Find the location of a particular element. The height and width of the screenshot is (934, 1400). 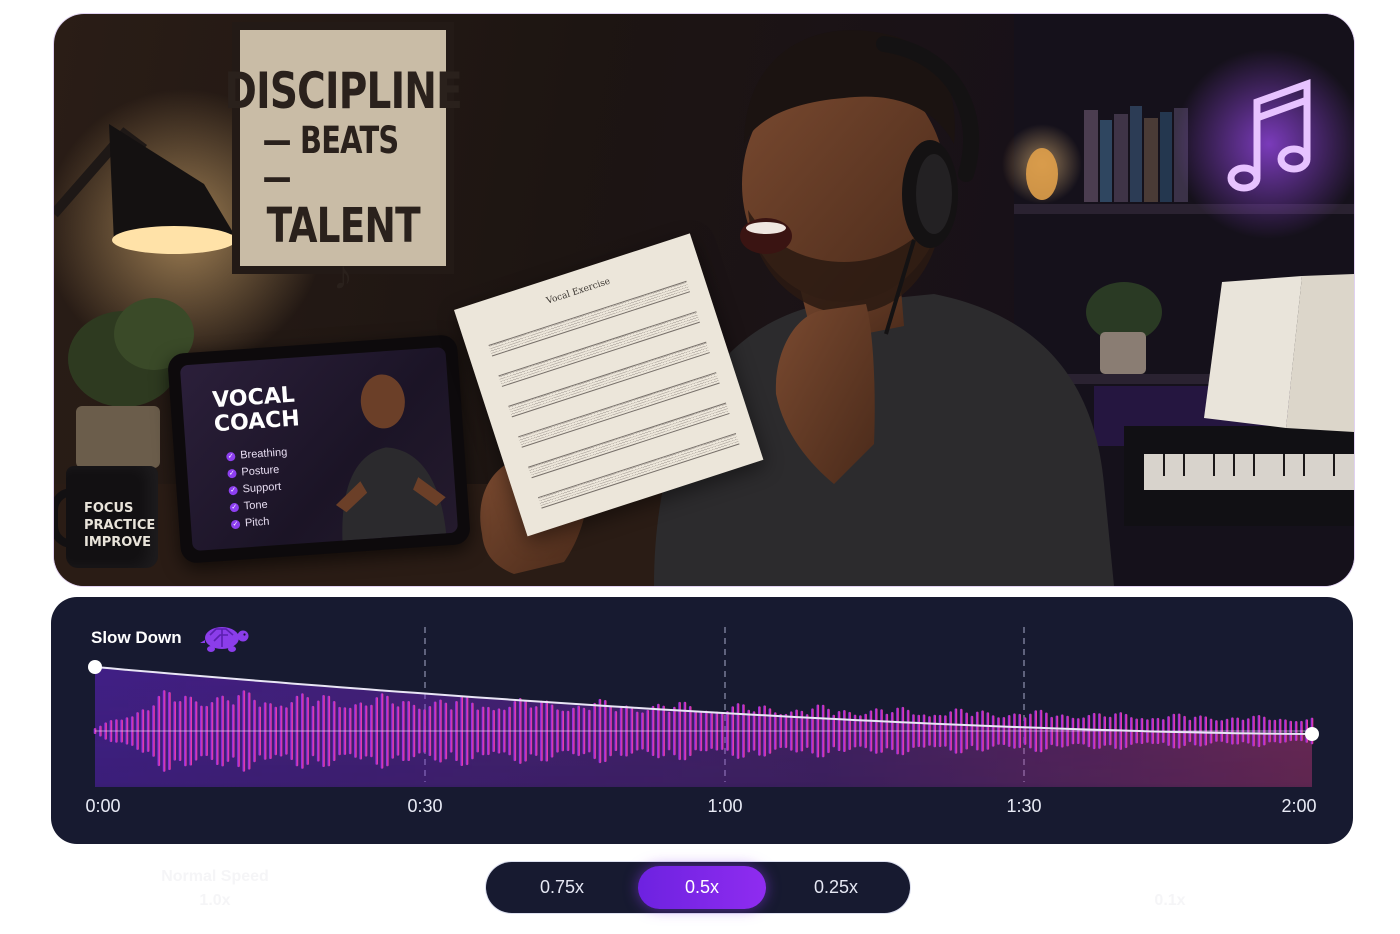

checklist-item-label: Breathing is located at coordinates (263, 454).